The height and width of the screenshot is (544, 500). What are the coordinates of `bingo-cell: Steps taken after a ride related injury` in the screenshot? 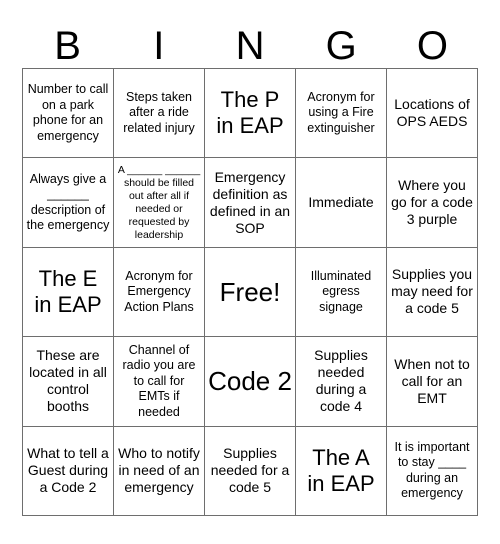 It's located at (159, 114).